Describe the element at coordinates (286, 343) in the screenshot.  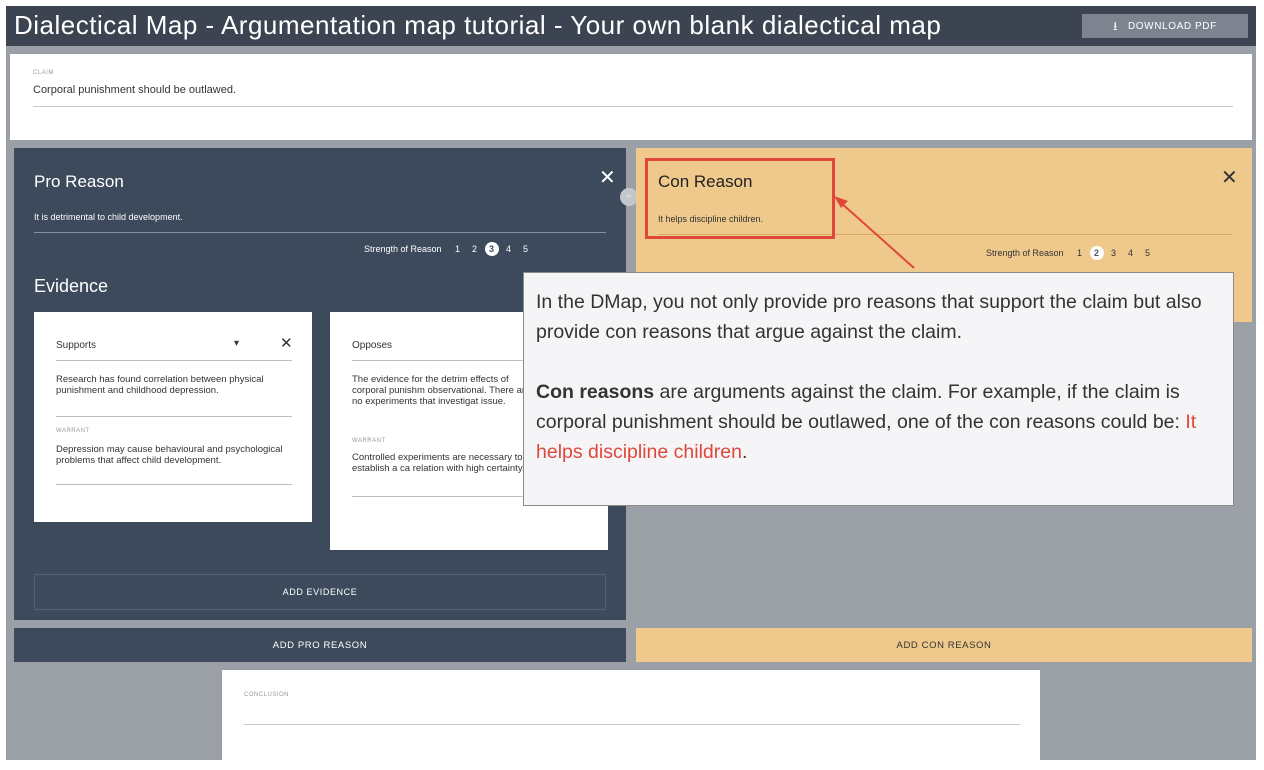
I see `evidence-close-icon: ✕` at that location.